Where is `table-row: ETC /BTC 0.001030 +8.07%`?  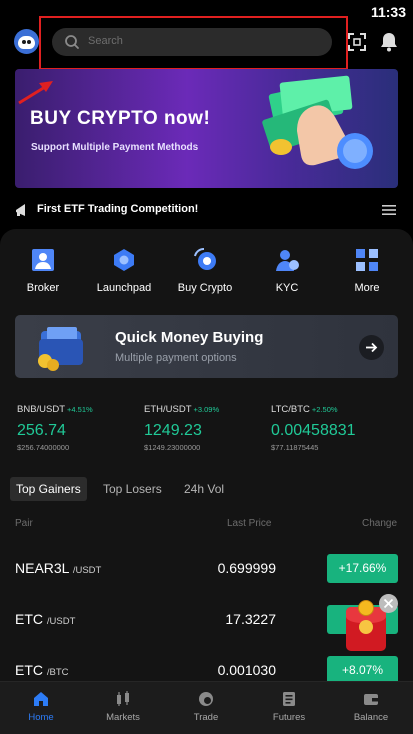 table-row: ETC /BTC 0.001030 +8.07% is located at coordinates (206, 668).